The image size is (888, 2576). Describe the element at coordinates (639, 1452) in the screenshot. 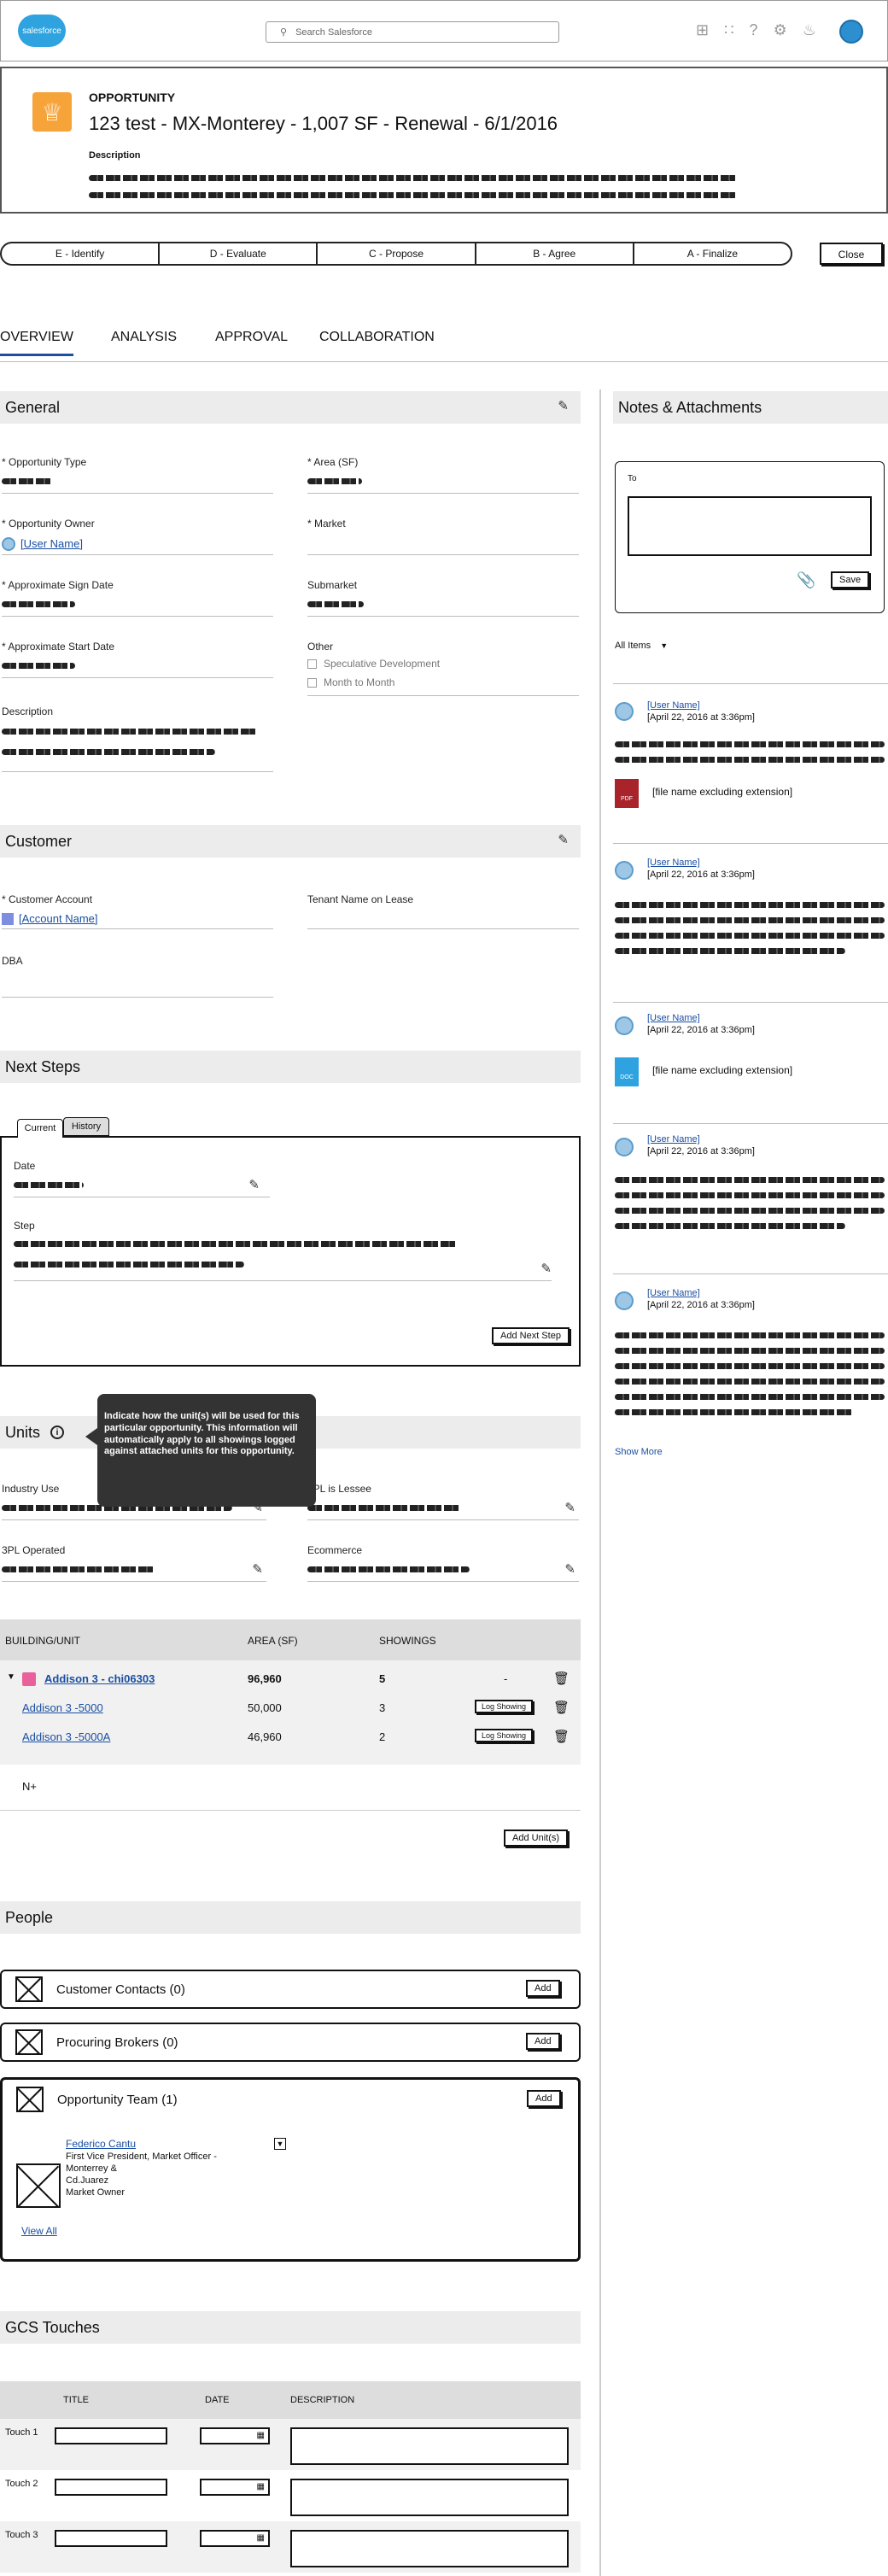

I see `show-more-link: Show More` at that location.